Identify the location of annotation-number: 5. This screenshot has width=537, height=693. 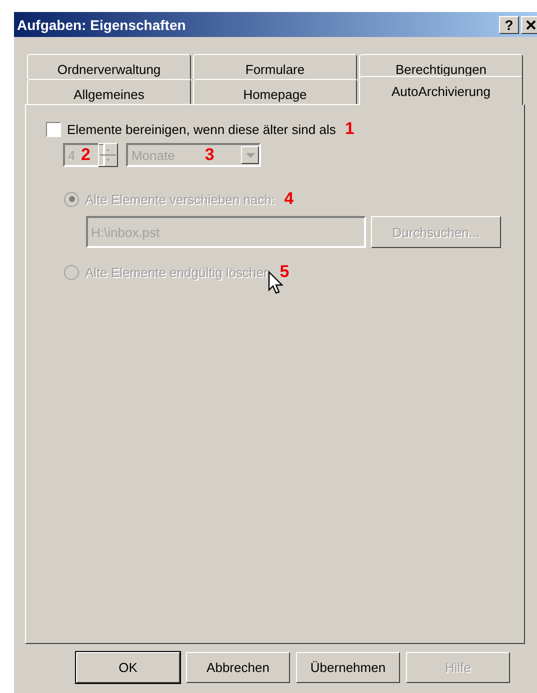
(285, 272).